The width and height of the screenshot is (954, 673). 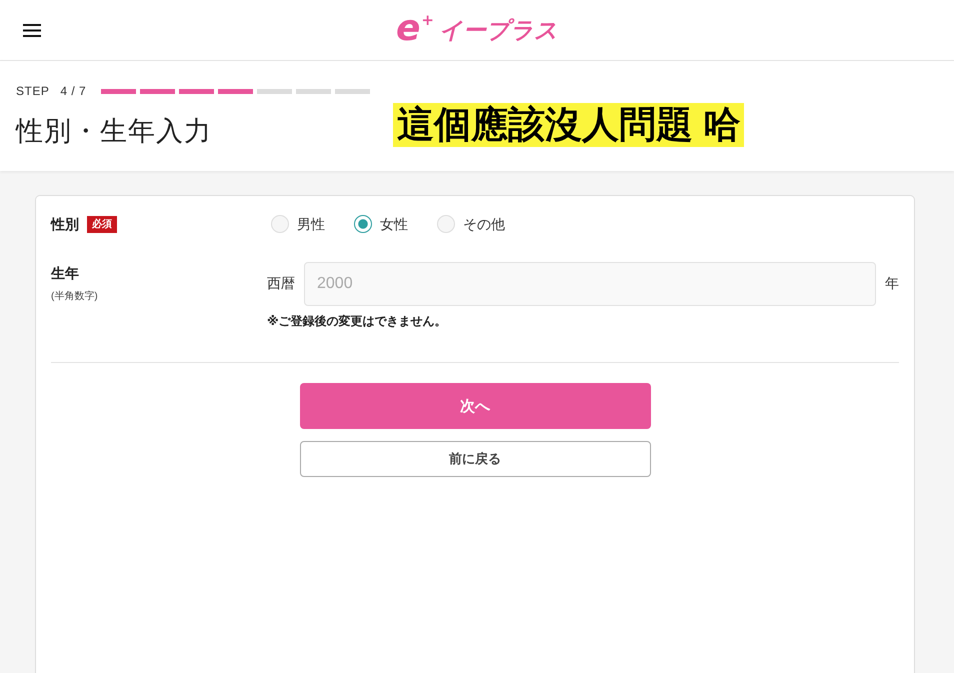 I want to click on back-button: 前に戻る, so click(x=475, y=459).